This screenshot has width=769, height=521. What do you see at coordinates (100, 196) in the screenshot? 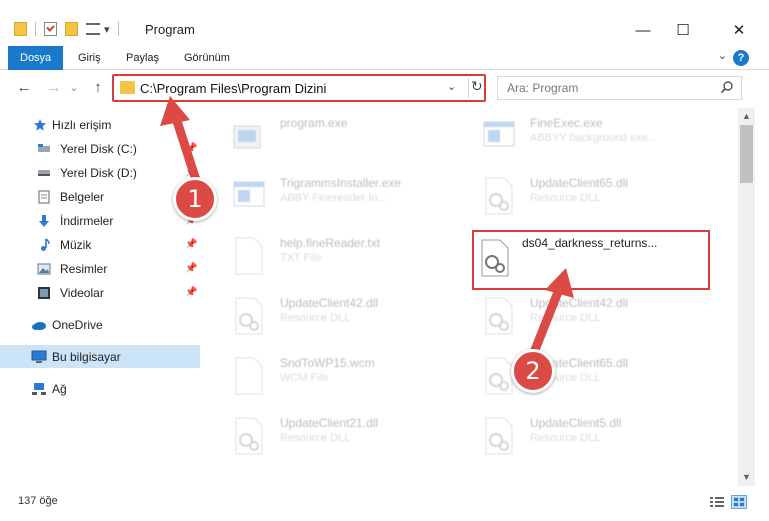
I see `sidebar-item-documents: Belgeler 📌` at bounding box center [100, 196].